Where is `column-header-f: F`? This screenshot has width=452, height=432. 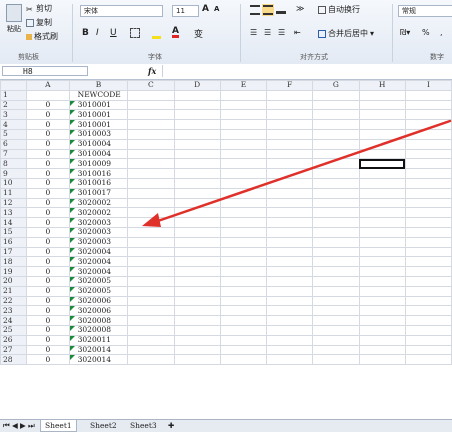 column-header-f: F is located at coordinates (290, 85).